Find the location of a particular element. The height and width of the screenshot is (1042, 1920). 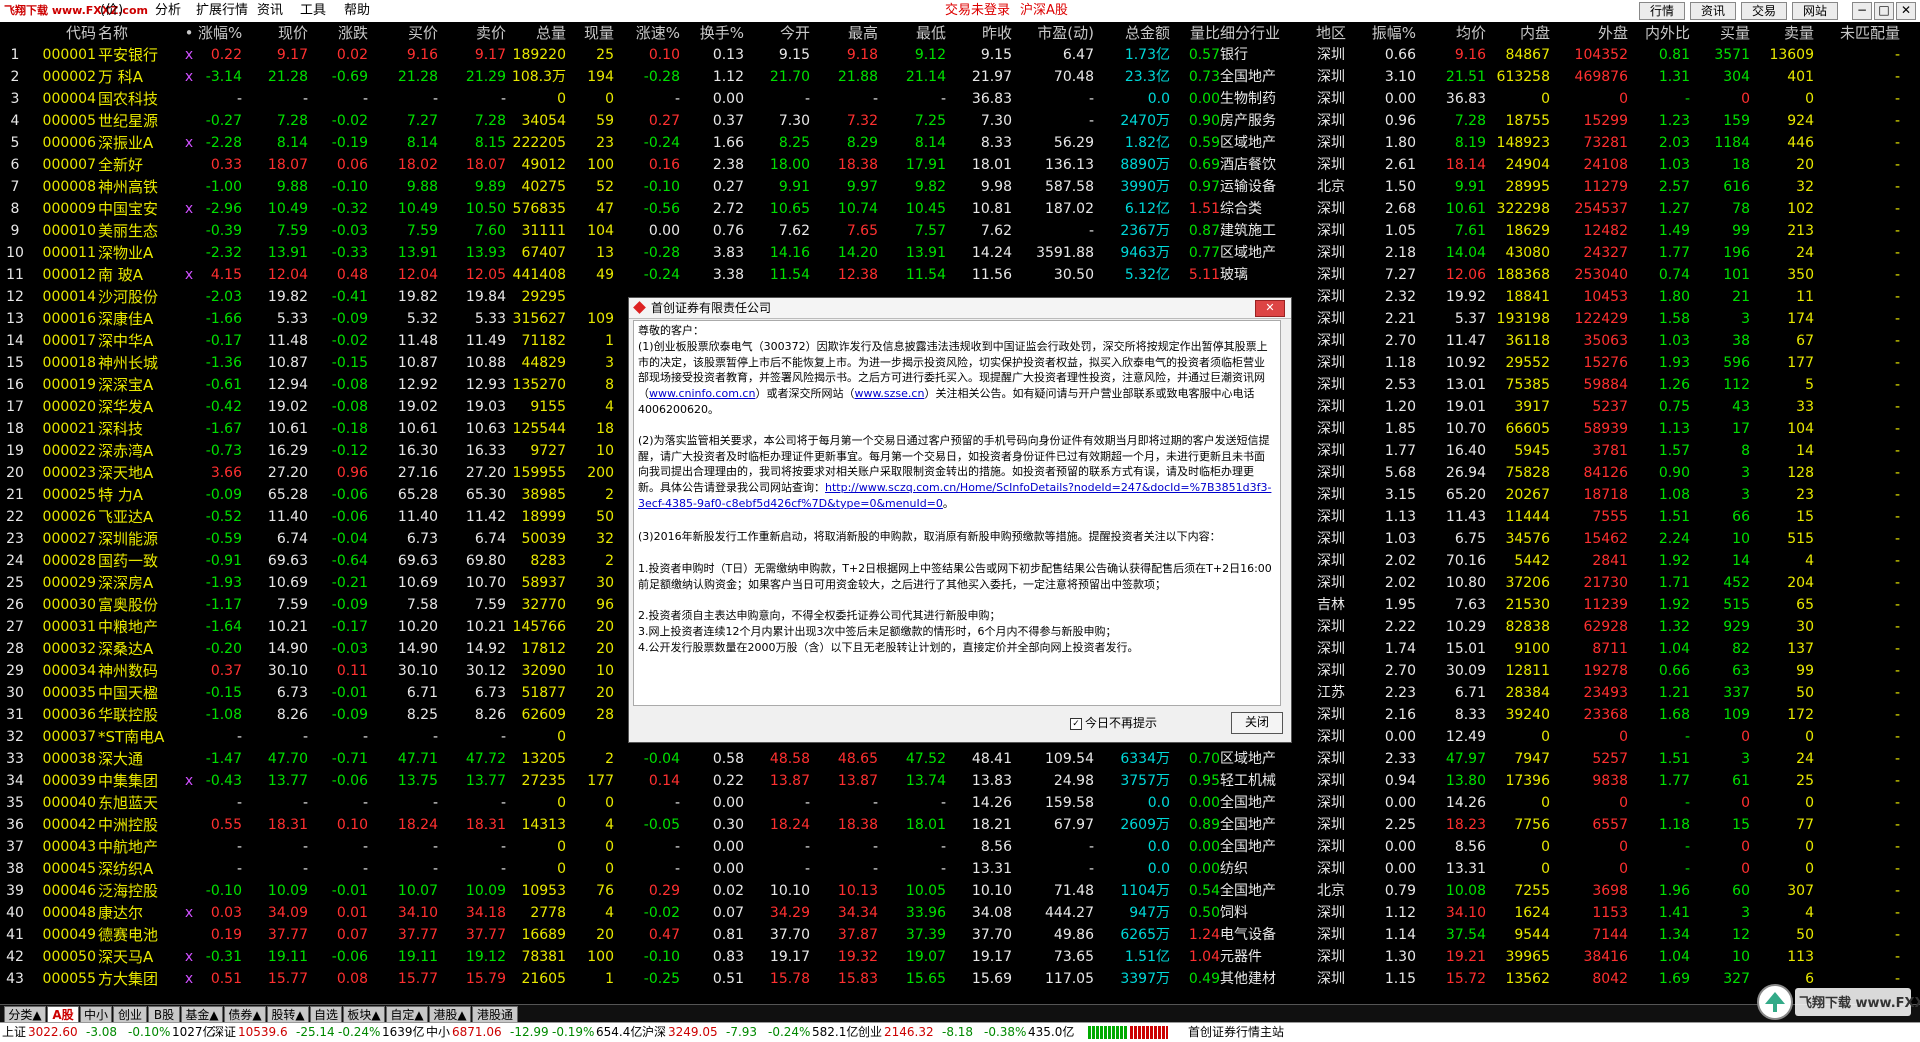

menu-item-analysis: 分析 is located at coordinates (168, 11).